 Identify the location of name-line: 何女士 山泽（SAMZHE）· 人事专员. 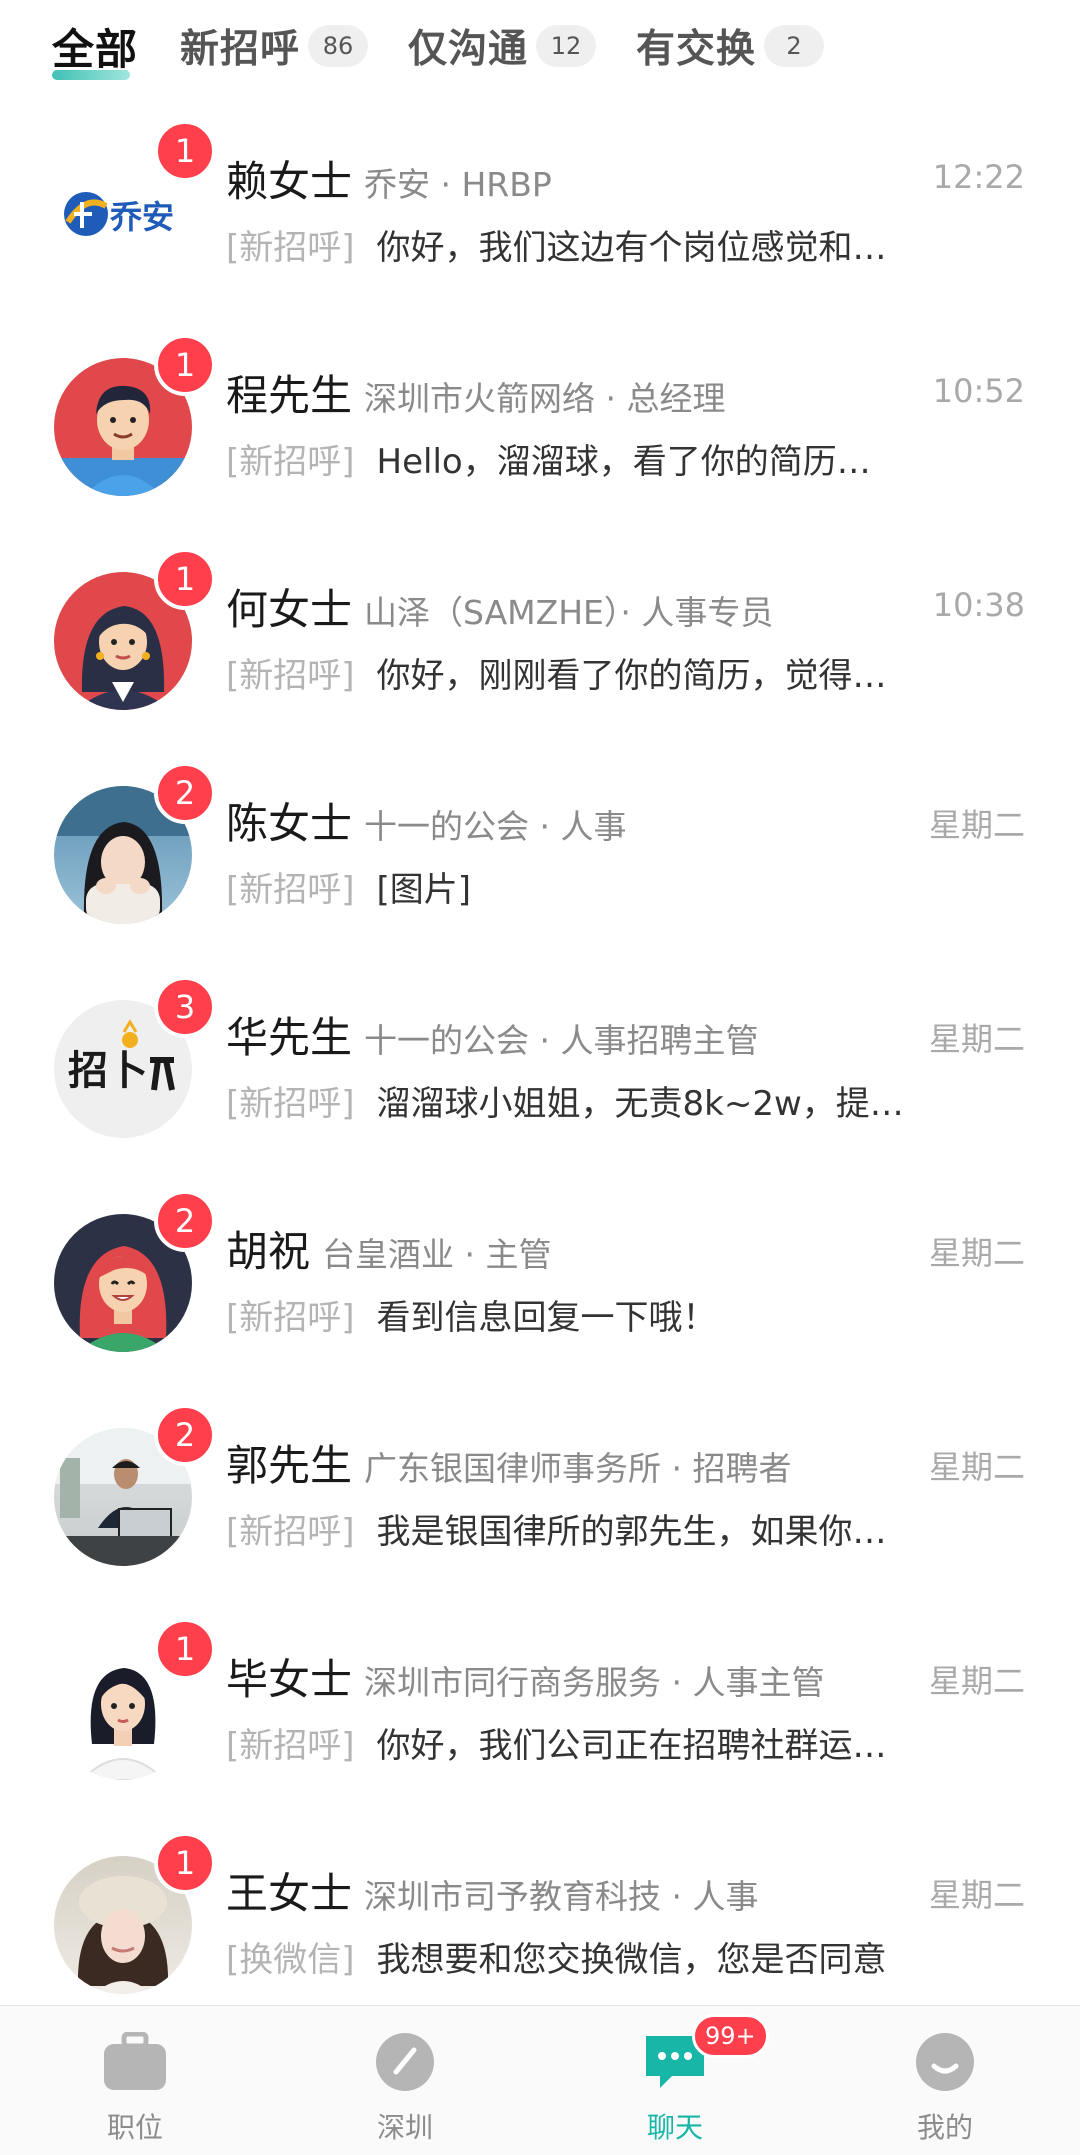
(626, 605).